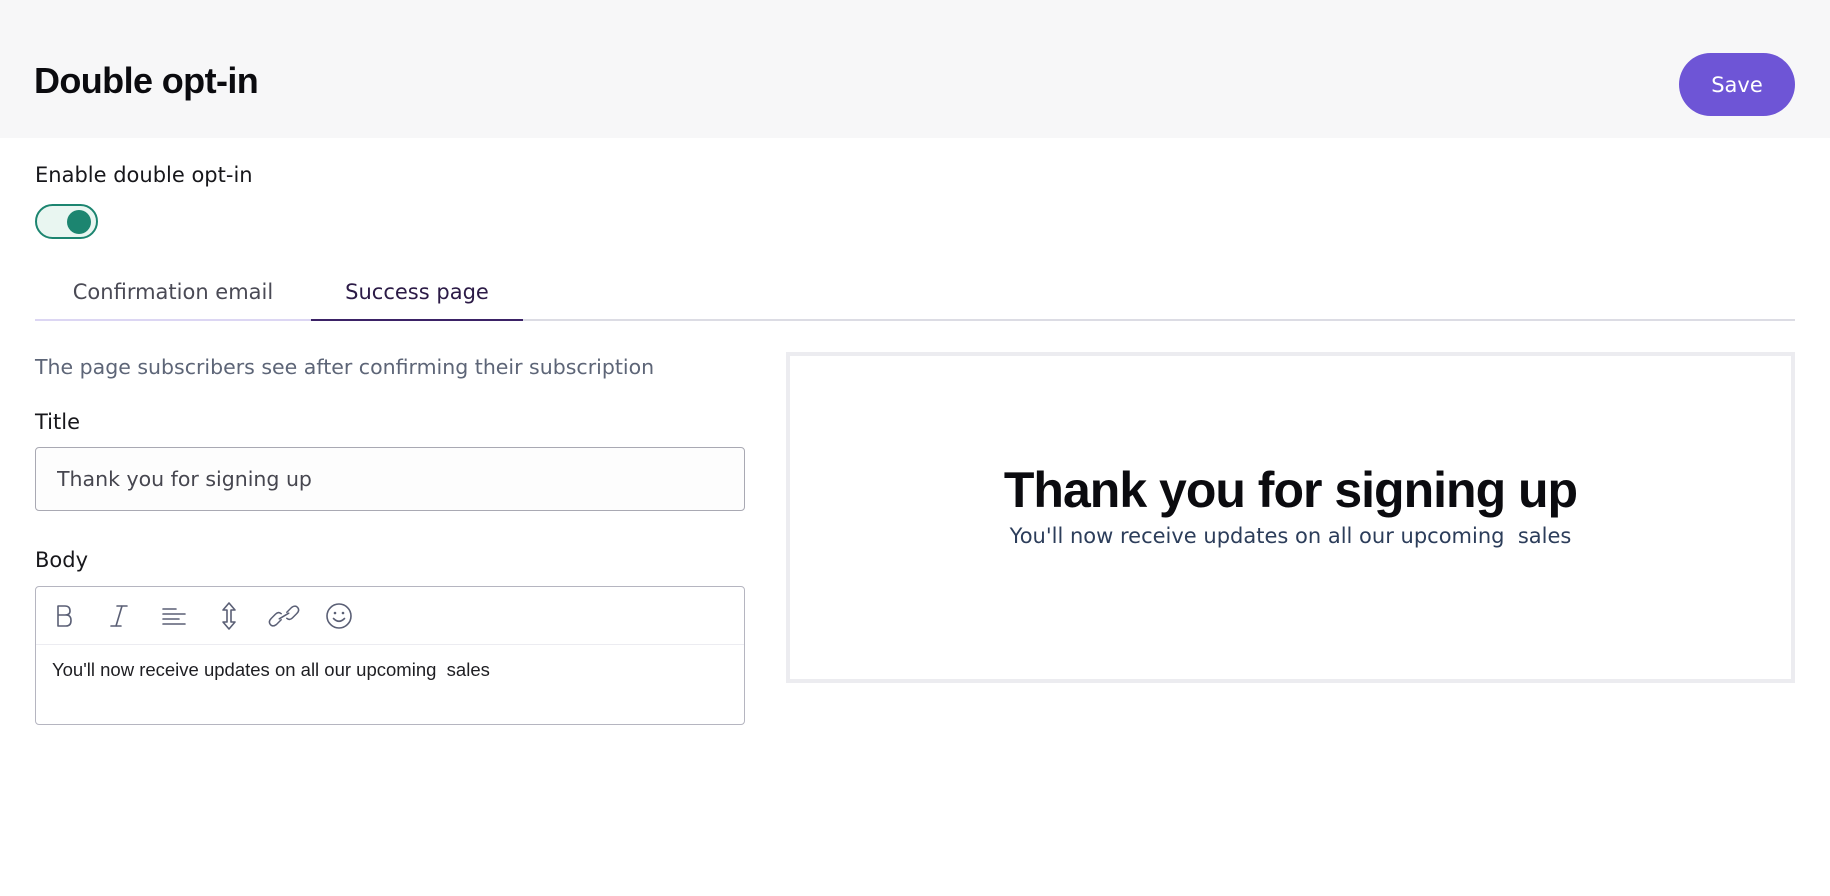  Describe the element at coordinates (339, 616) in the screenshot. I see `emoji-icon` at that location.